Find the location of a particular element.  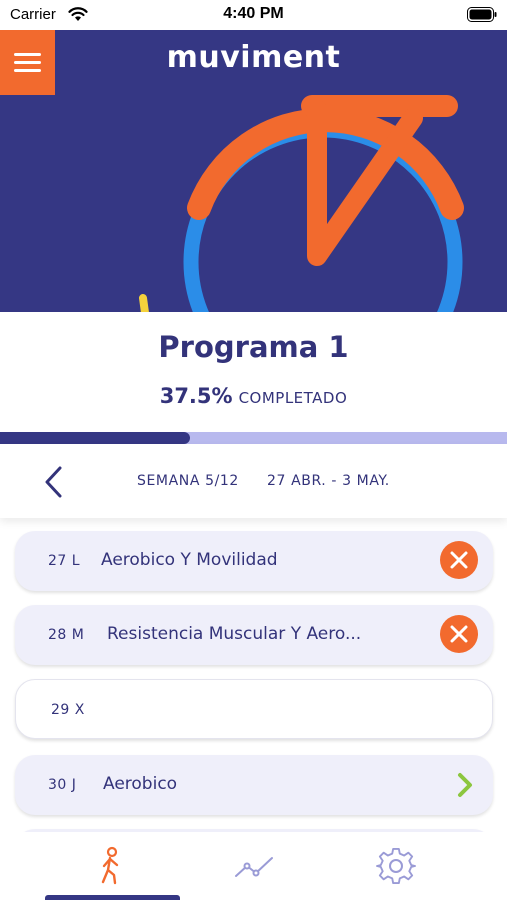

day-date: 29 X is located at coordinates (68, 710).